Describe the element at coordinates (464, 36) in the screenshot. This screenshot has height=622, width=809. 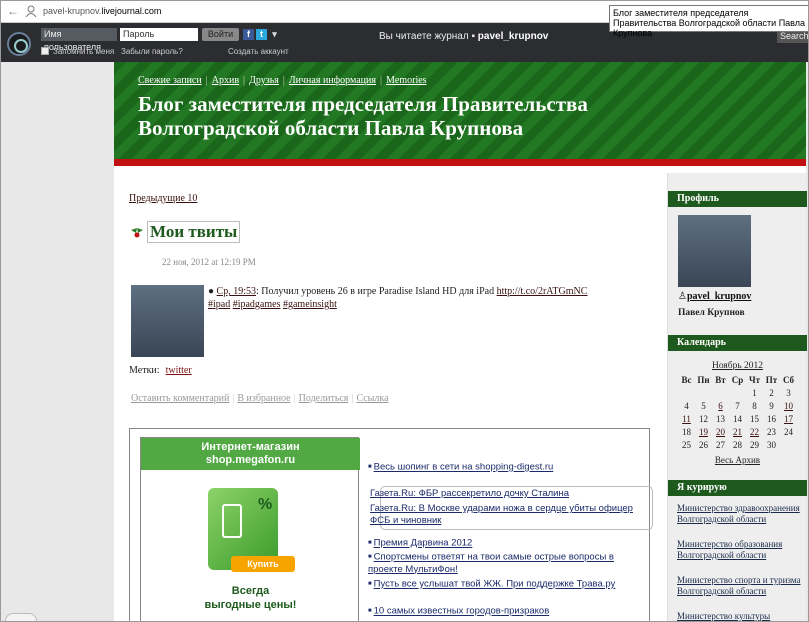
I see `reading-journal: Вы читаете журнал ▪ pavel_krupnov` at that location.